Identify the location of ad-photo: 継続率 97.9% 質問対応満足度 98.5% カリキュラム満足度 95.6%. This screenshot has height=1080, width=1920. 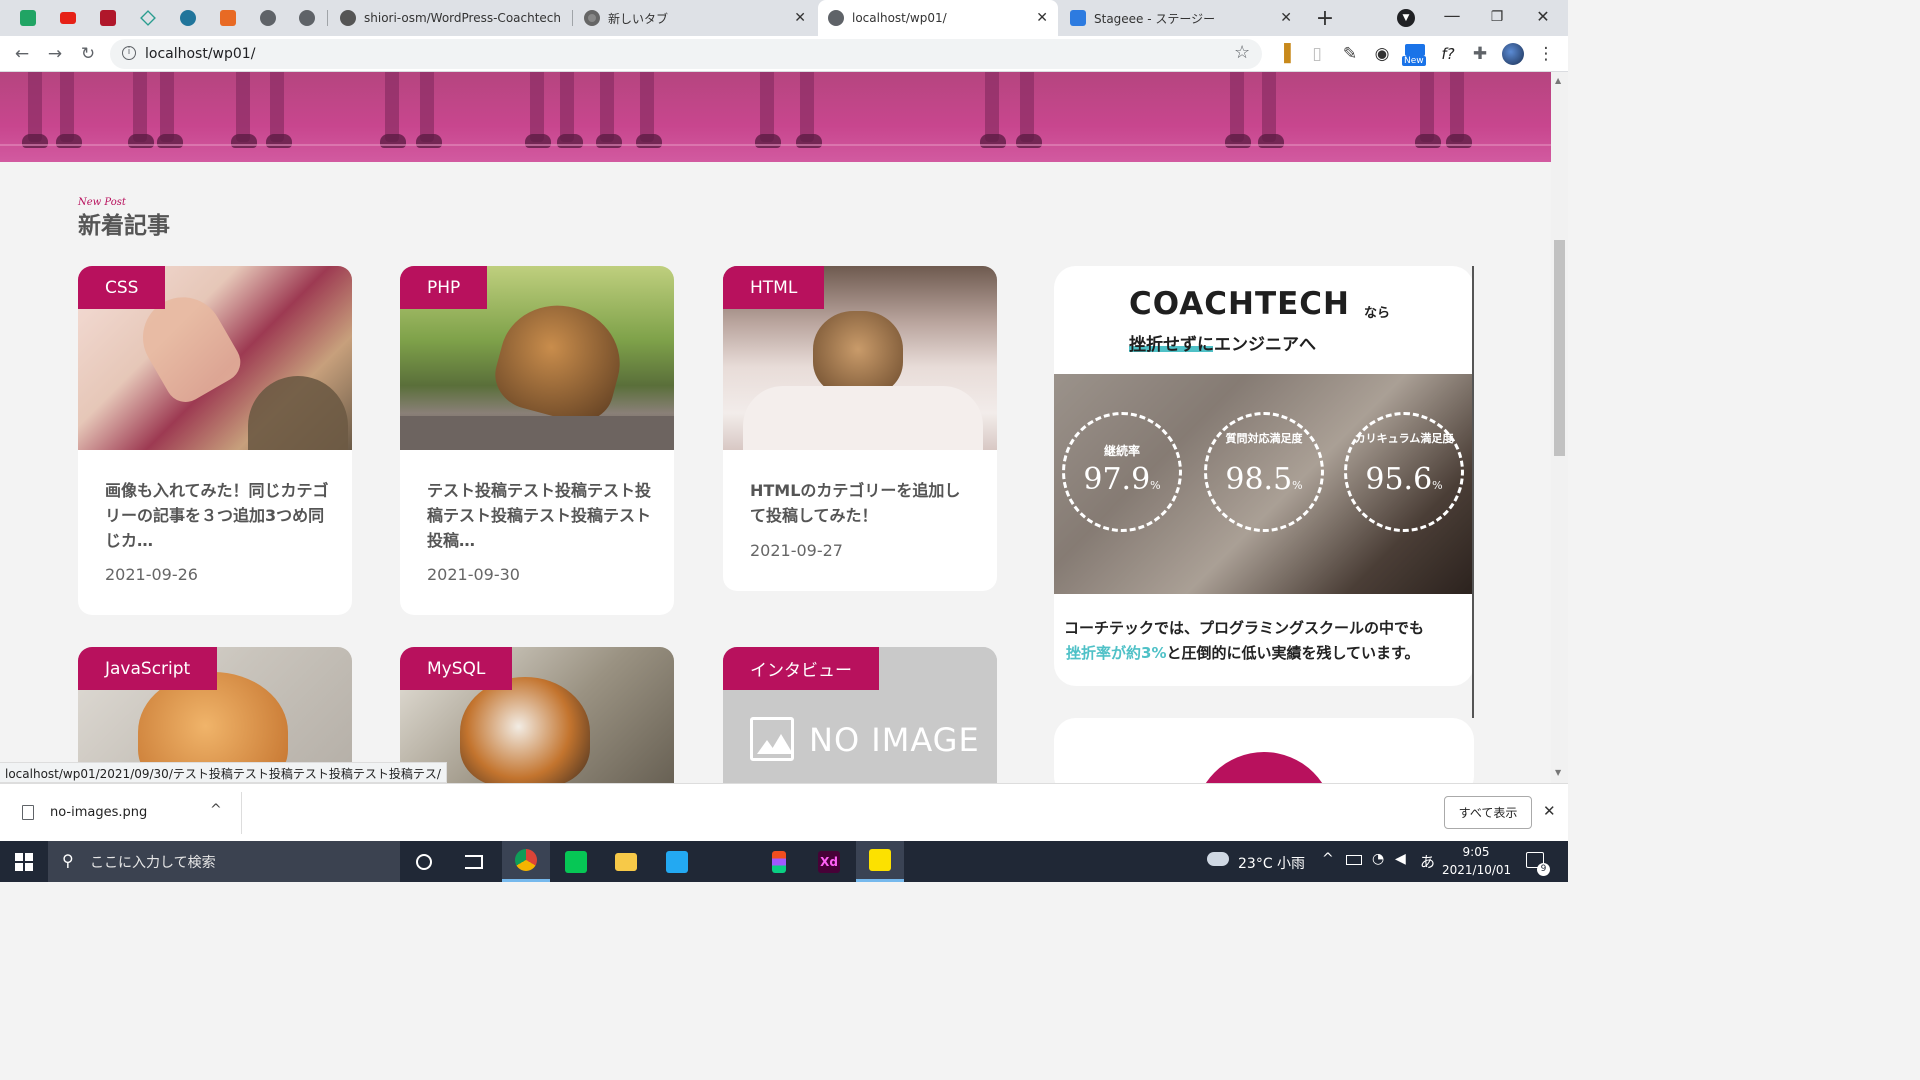
(1264, 484).